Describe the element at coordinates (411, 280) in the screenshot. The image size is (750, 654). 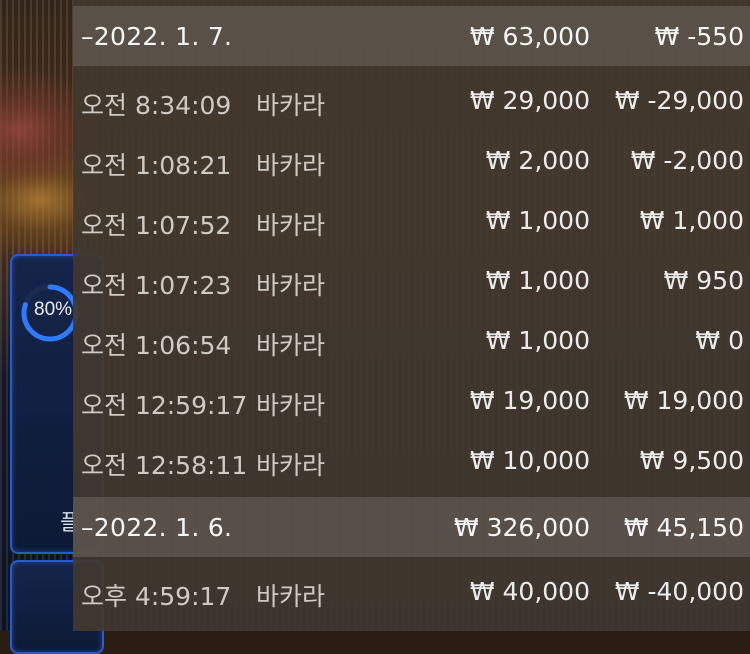
I see `history-row: 오전 1:07:23 바카라 ₩ 1,000 ₩ 950` at that location.